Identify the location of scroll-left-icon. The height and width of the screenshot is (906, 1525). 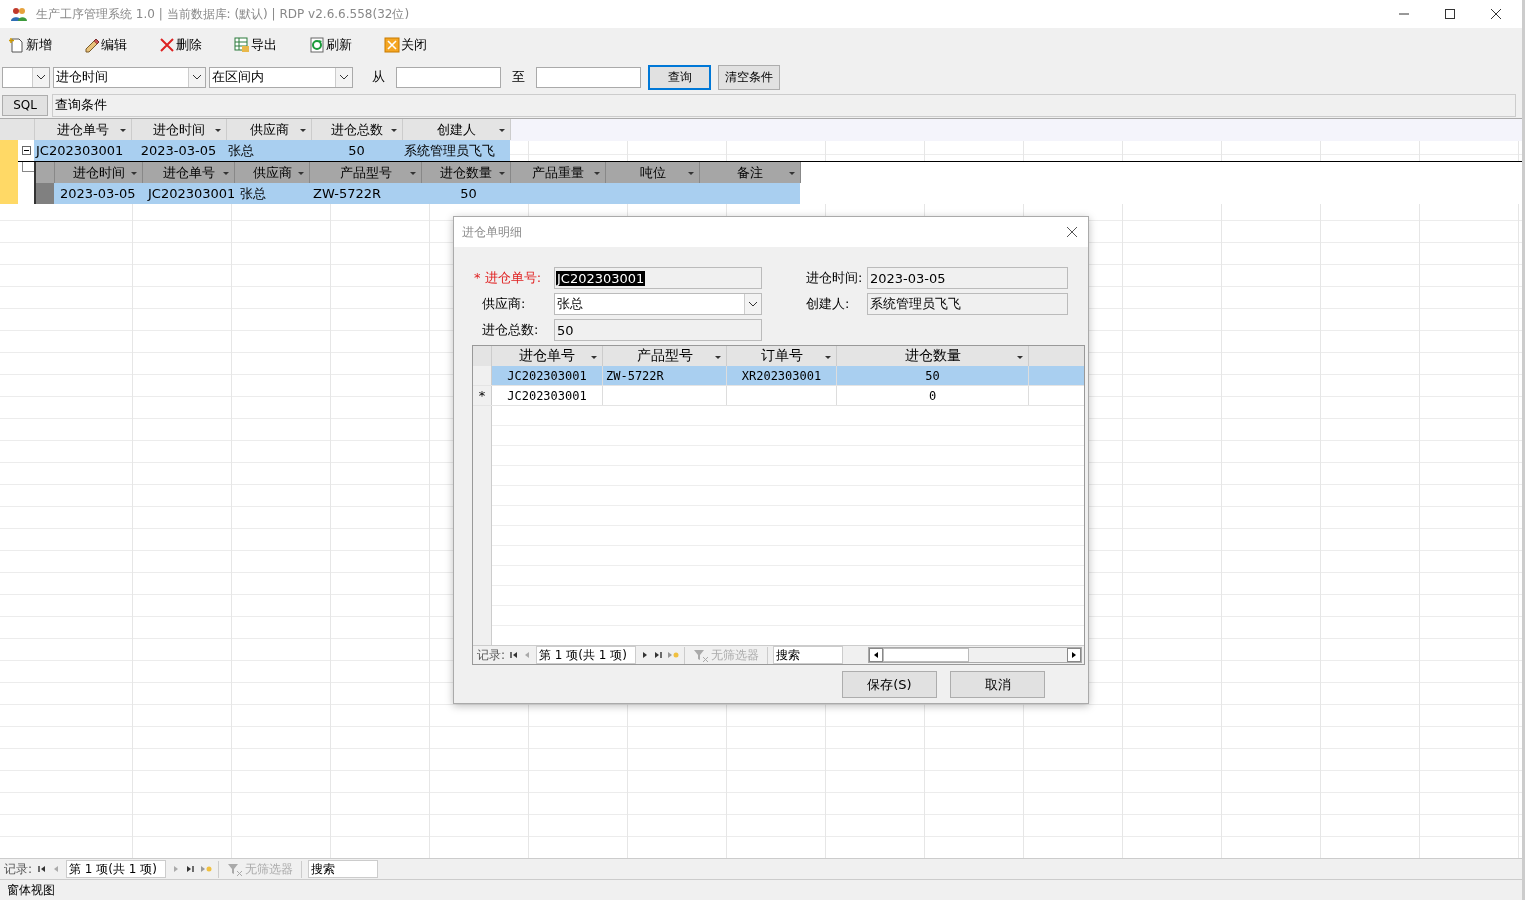
(875, 655).